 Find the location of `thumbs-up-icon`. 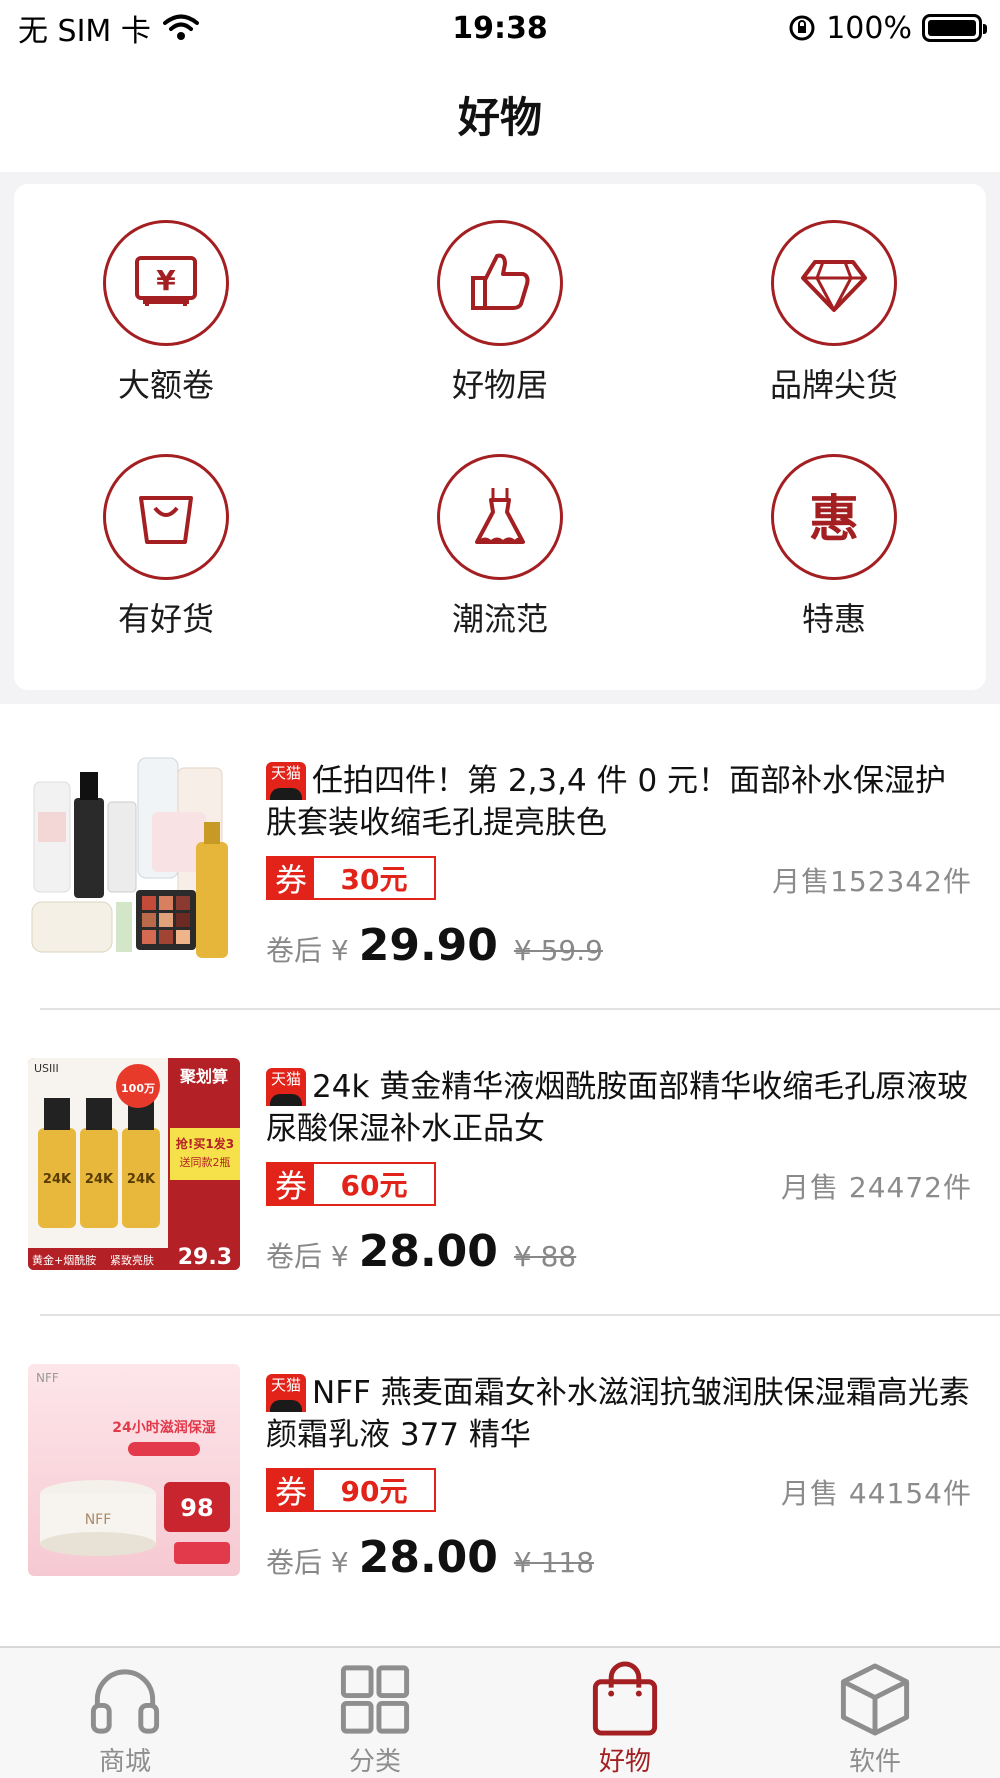

thumbs-up-icon is located at coordinates (500, 281).